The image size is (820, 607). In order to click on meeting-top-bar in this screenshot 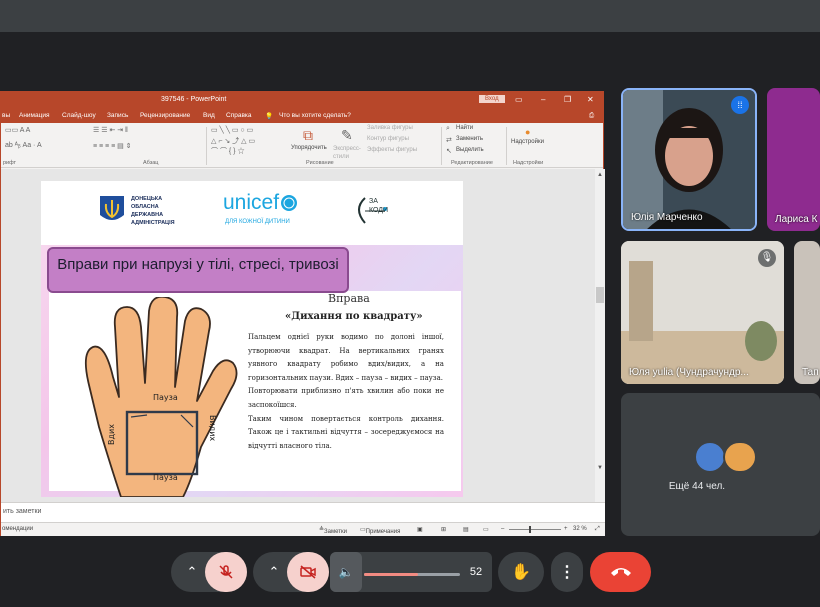, I will do `click(410, 16)`.